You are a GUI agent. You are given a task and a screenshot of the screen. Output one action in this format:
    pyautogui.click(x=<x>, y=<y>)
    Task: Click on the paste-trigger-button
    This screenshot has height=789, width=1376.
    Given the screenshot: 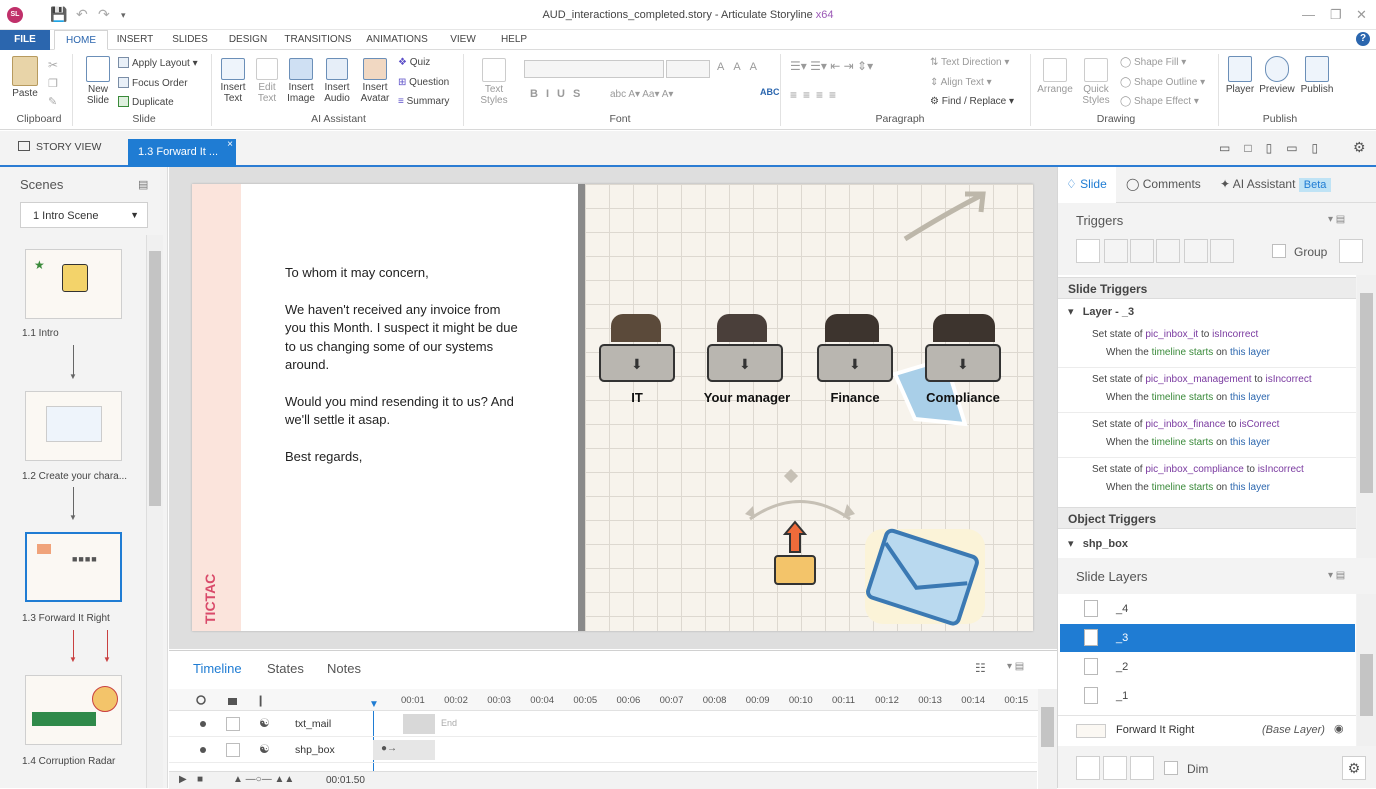 What is the action you would take?
    pyautogui.click(x=1168, y=251)
    